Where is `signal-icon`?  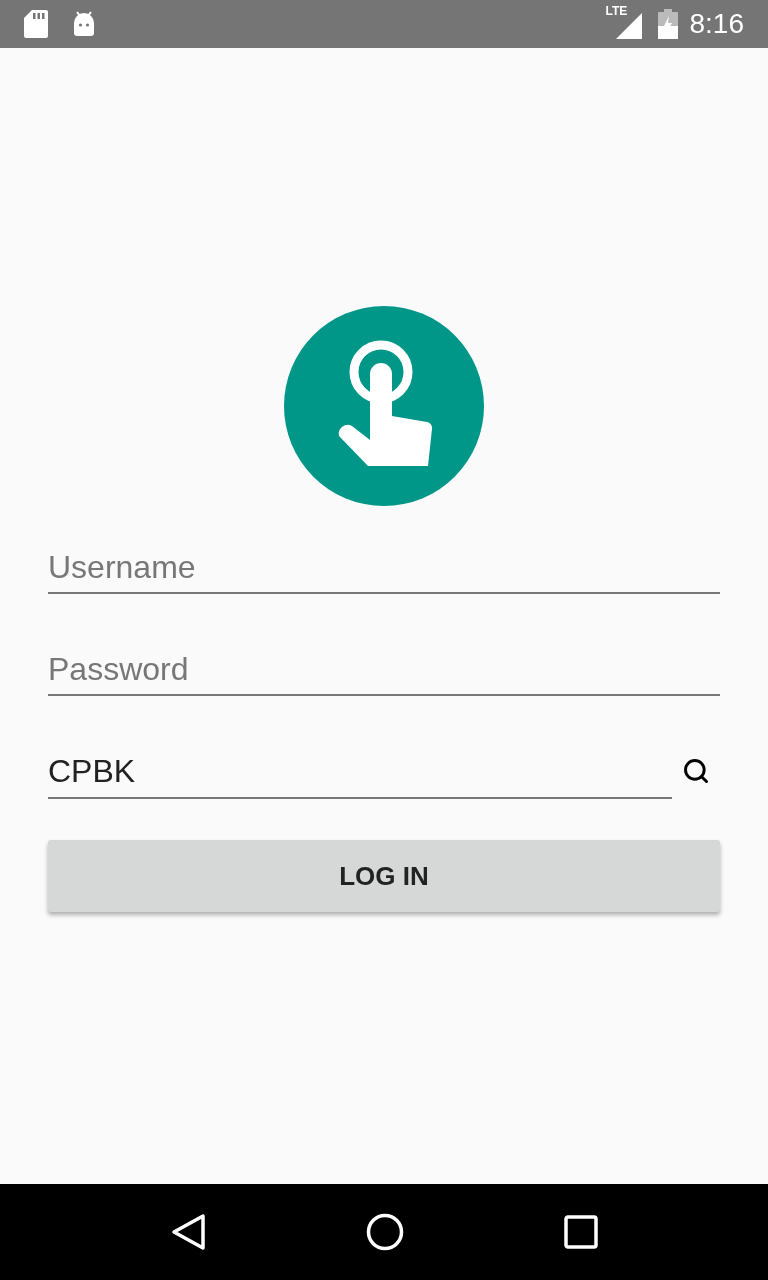 signal-icon is located at coordinates (628, 26).